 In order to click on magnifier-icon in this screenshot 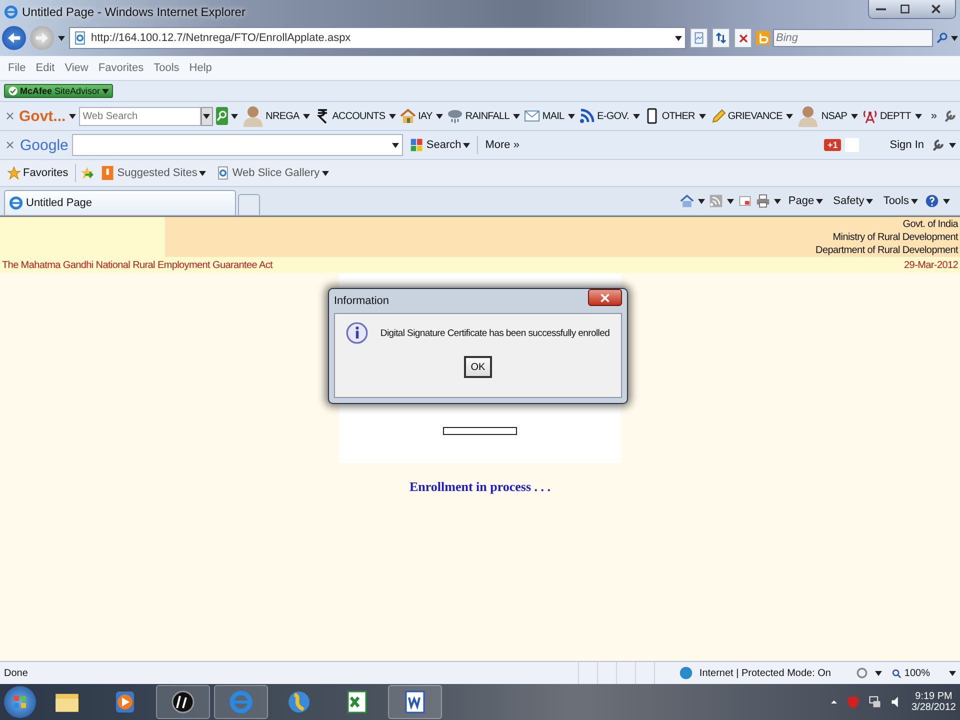, I will do `click(896, 673)`.